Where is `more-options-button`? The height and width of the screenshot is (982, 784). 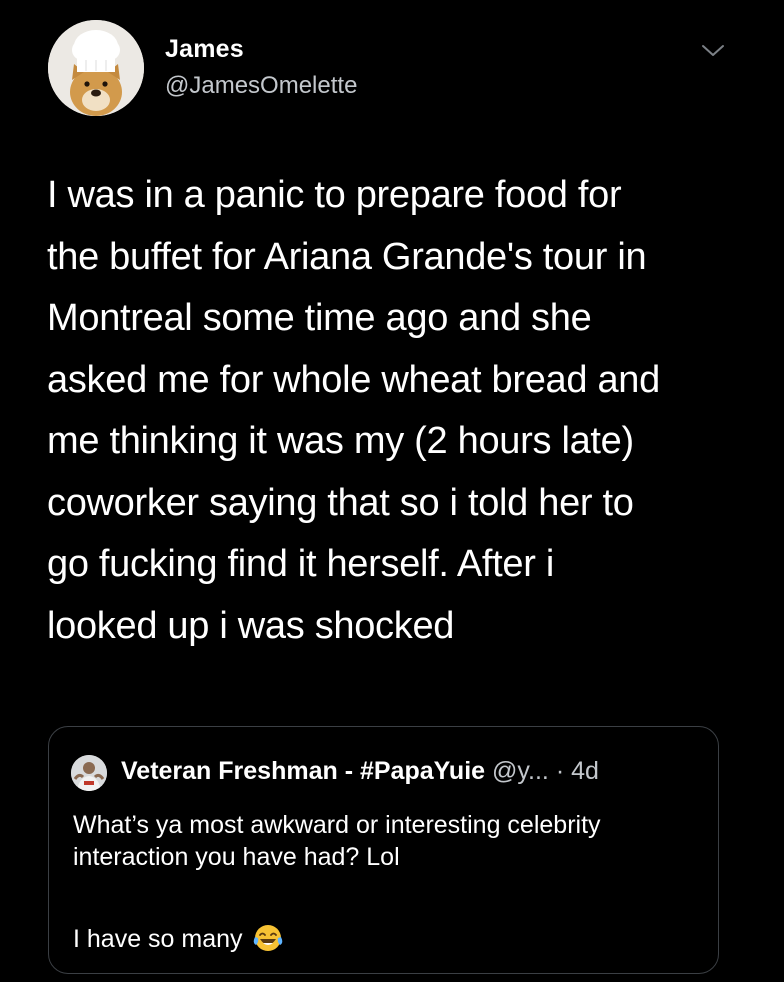 more-options-button is located at coordinates (713, 50).